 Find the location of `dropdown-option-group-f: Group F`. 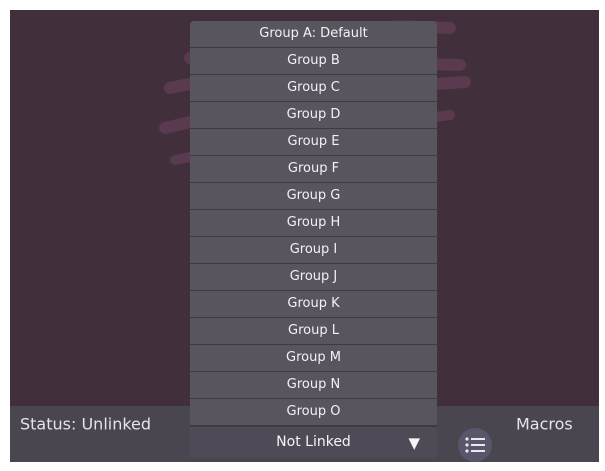

dropdown-option-group-f: Group F is located at coordinates (313, 169).